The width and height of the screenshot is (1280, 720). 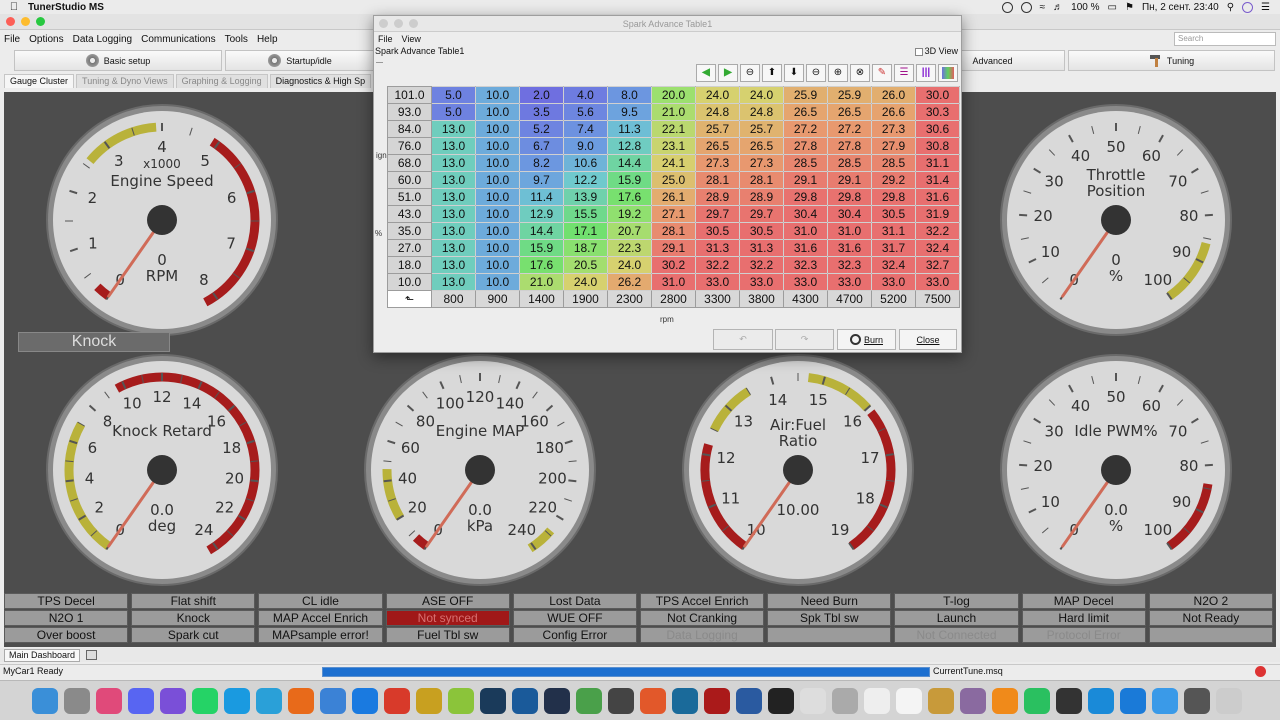 I want to click on redo-button: ↷, so click(x=804, y=339).